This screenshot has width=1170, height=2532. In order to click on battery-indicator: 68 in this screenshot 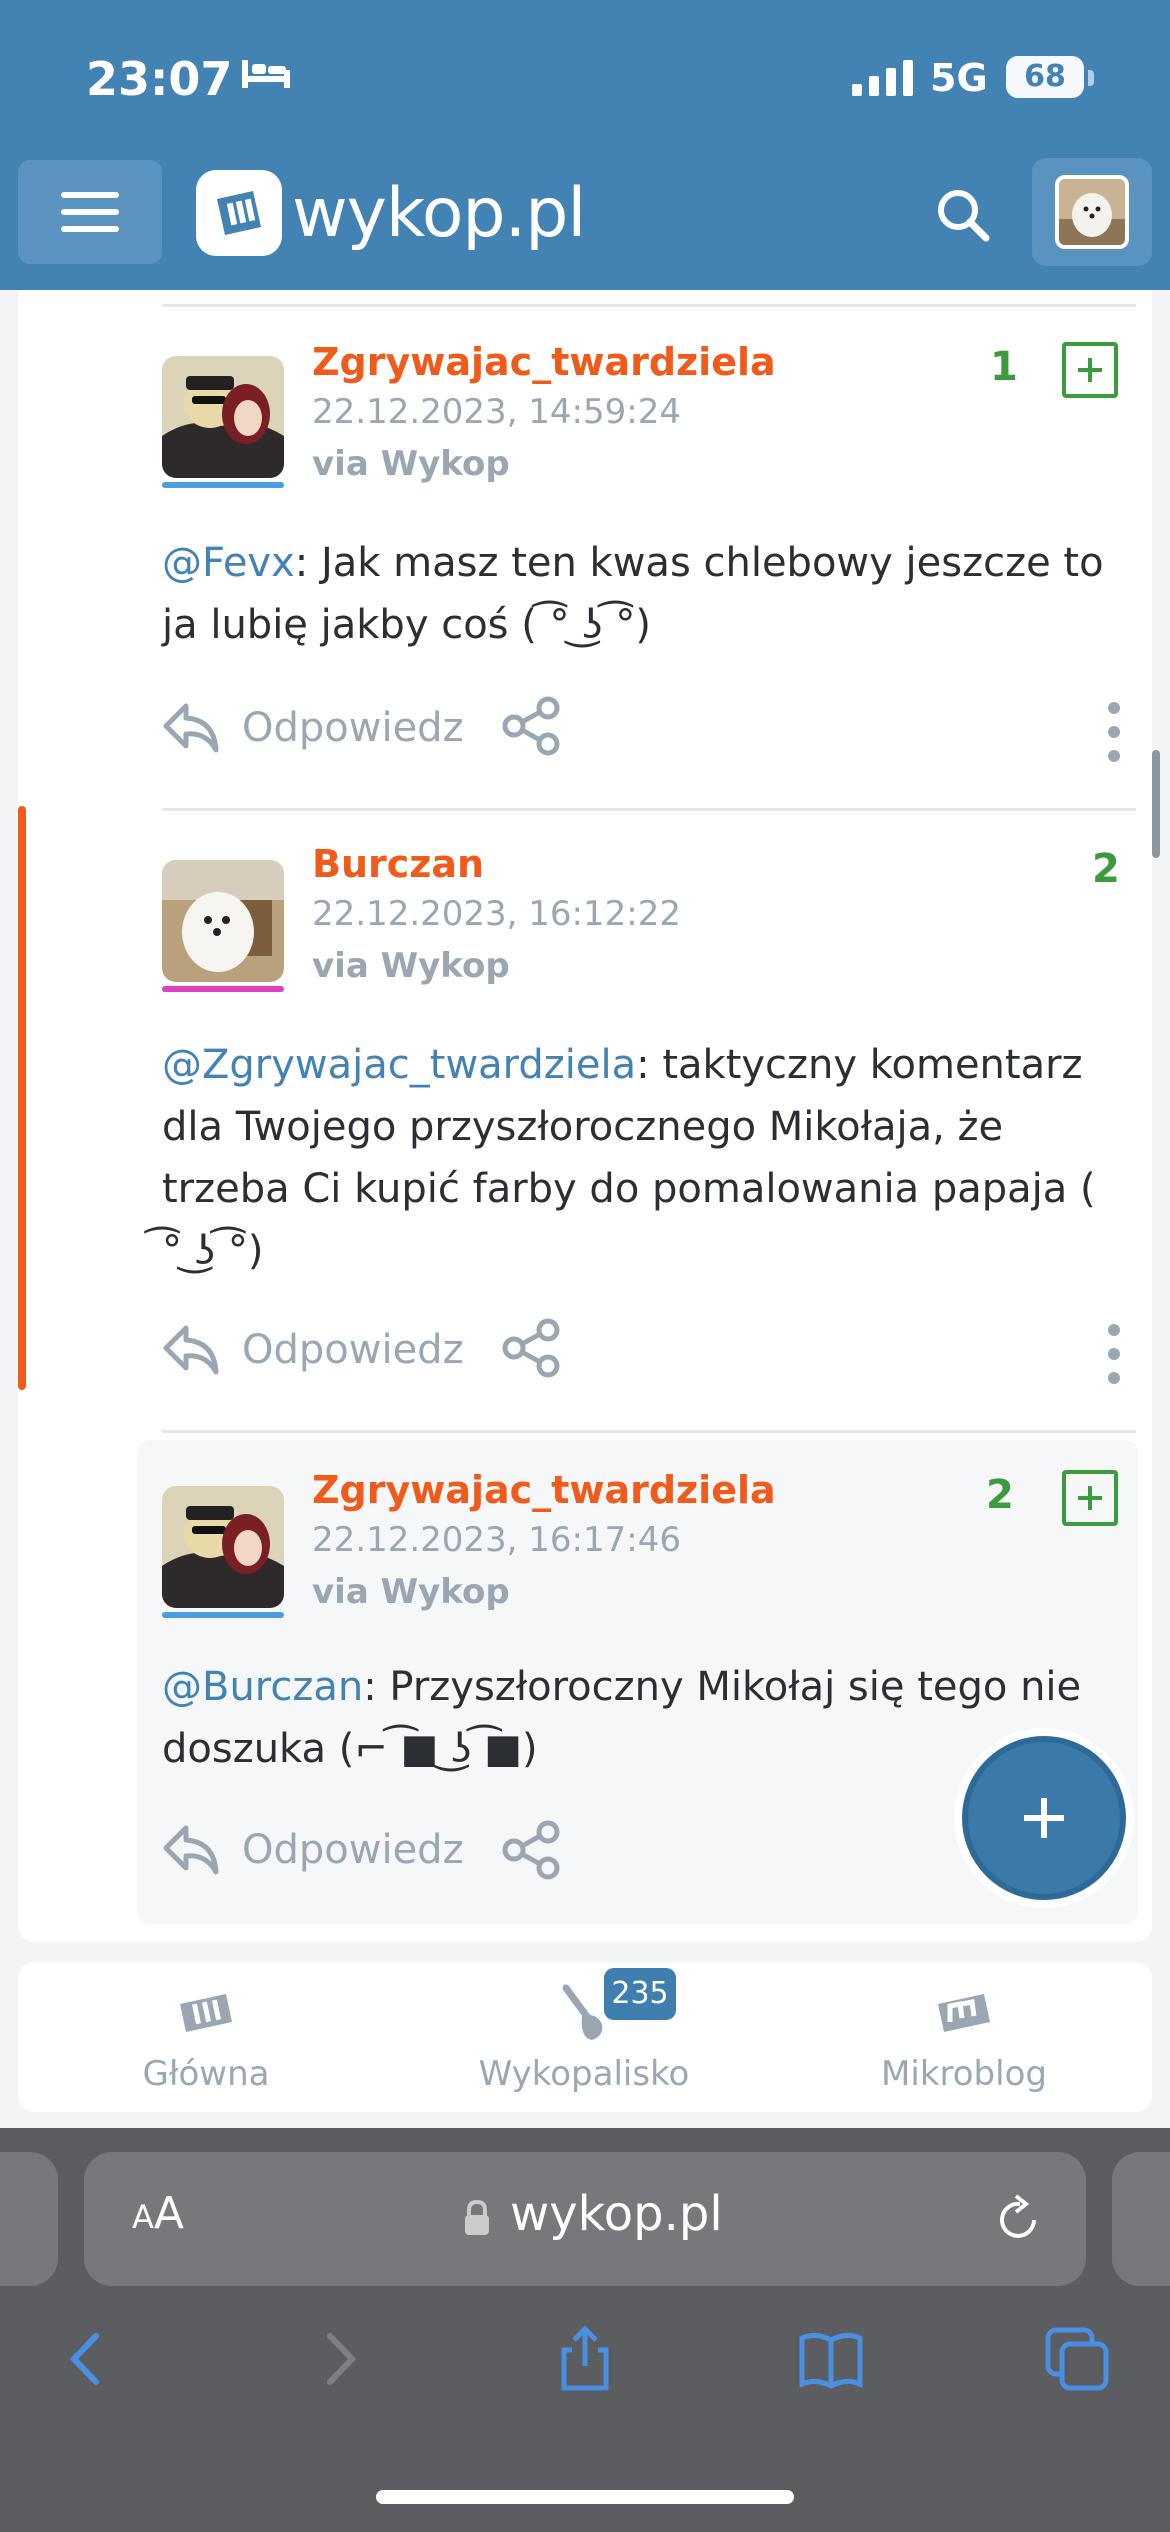, I will do `click(1045, 77)`.